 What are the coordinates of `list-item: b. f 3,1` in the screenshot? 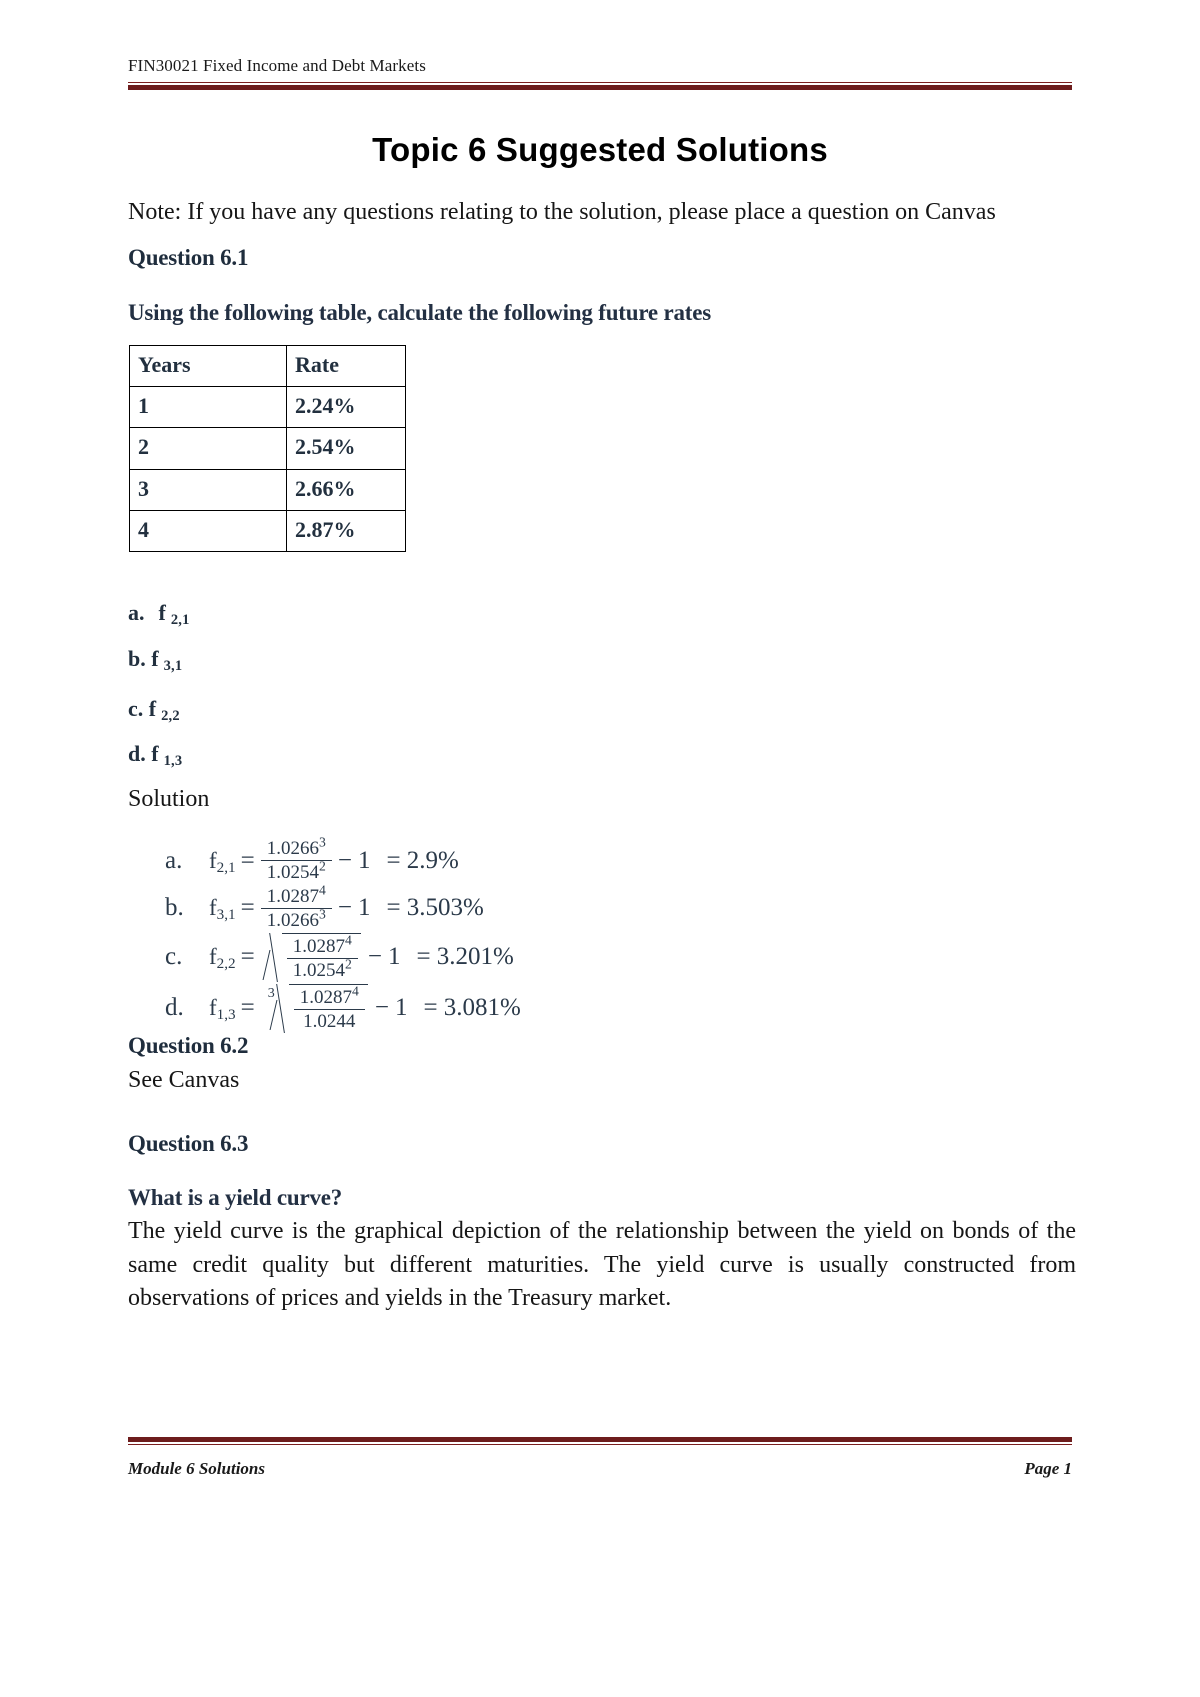 It's located at (155, 660).